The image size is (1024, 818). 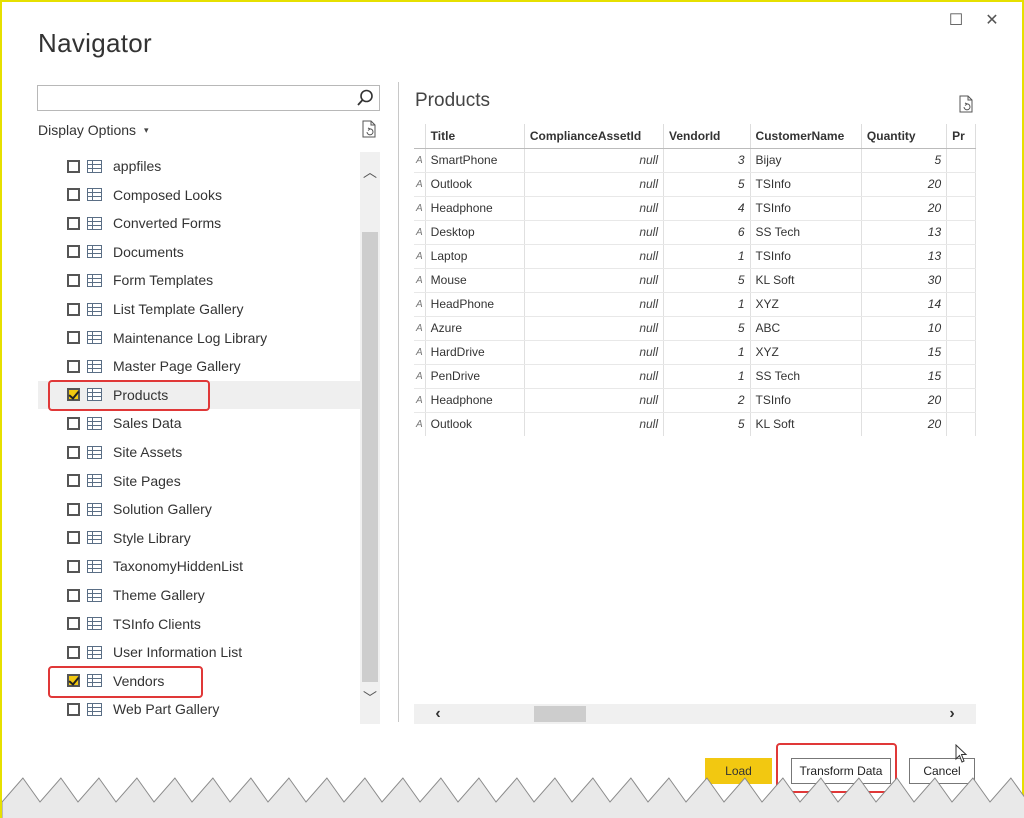 What do you see at coordinates (148, 251) in the screenshot?
I see `tree-item-label: Documents` at bounding box center [148, 251].